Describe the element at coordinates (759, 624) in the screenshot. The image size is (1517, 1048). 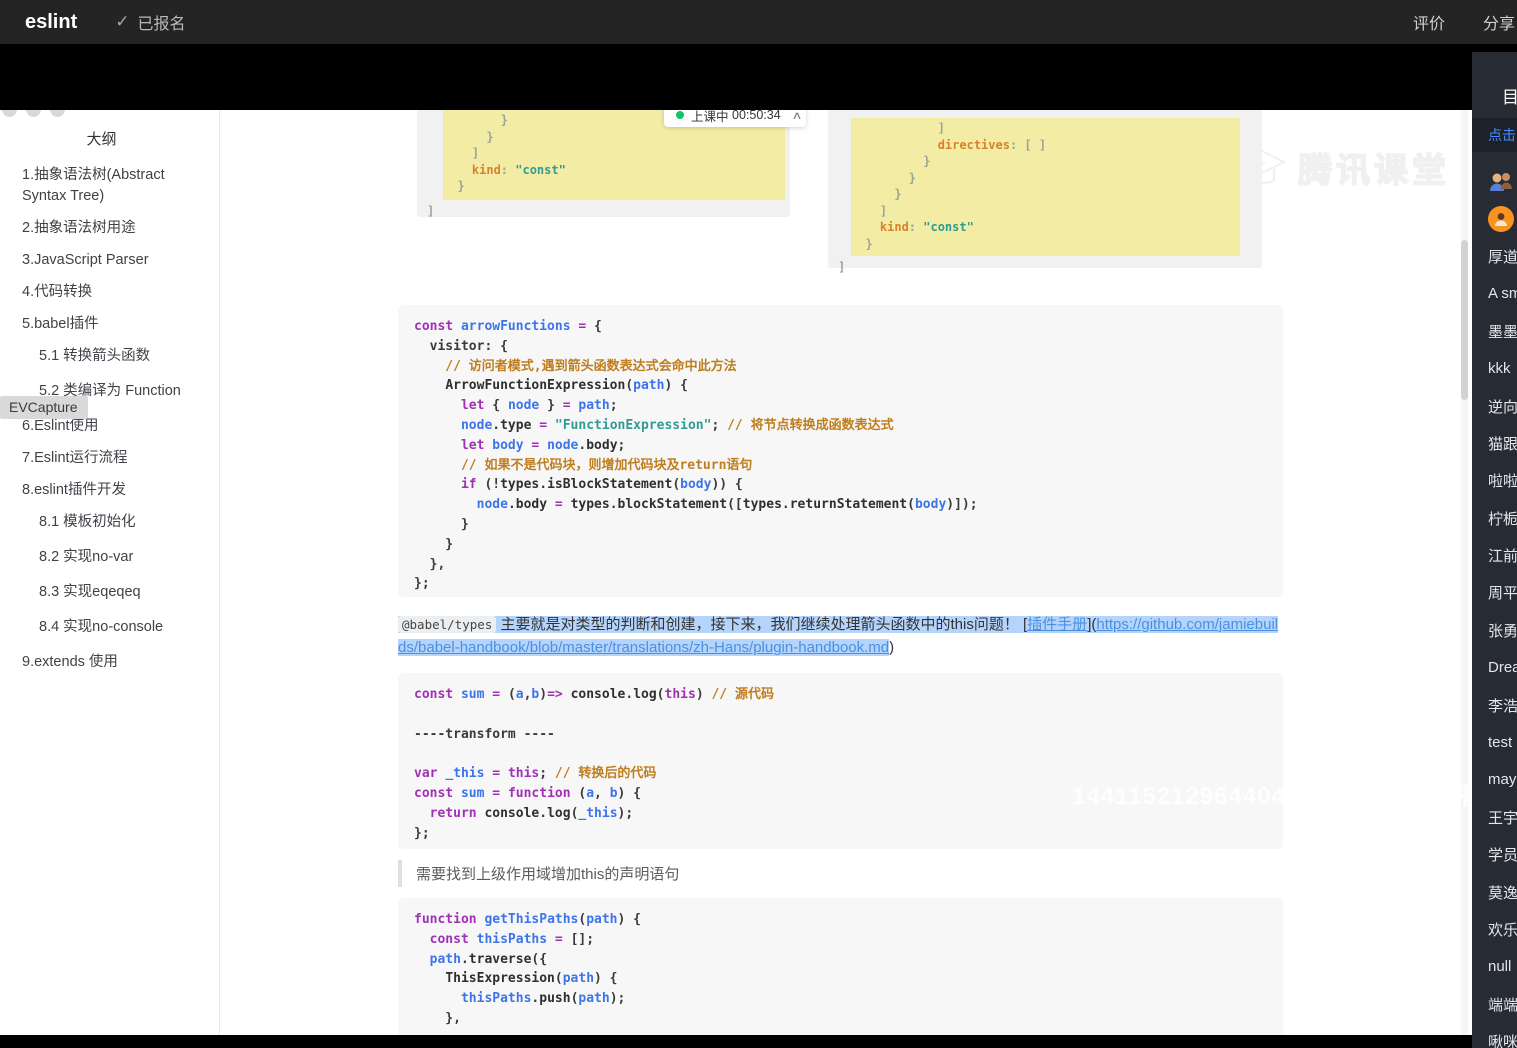
I see `text-selection: 主要就是对类型的判断和创建，接下来，我们继续处理箭头函数中的this问题！` at that location.